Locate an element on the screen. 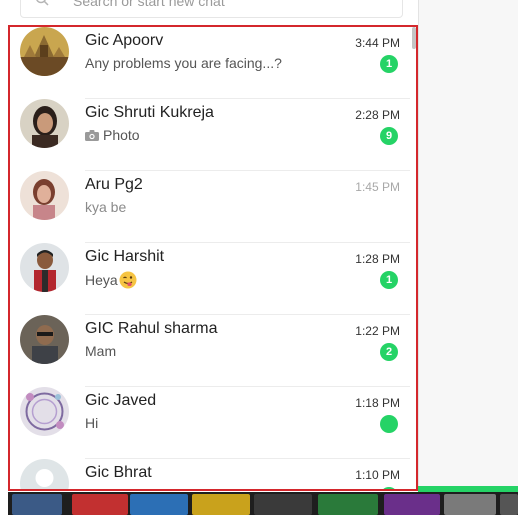  chat-time: 1:22 PM is located at coordinates (377, 331).